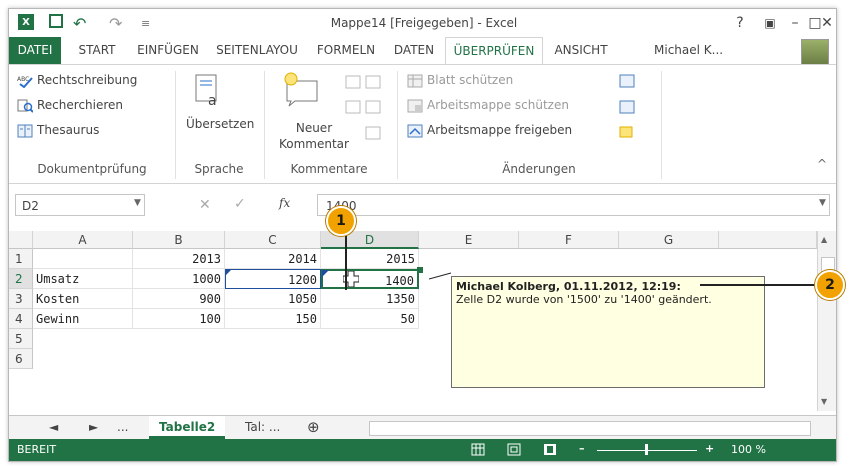 This screenshot has height=466, width=849. I want to click on add-sheet-icon: ⊕, so click(313, 427).